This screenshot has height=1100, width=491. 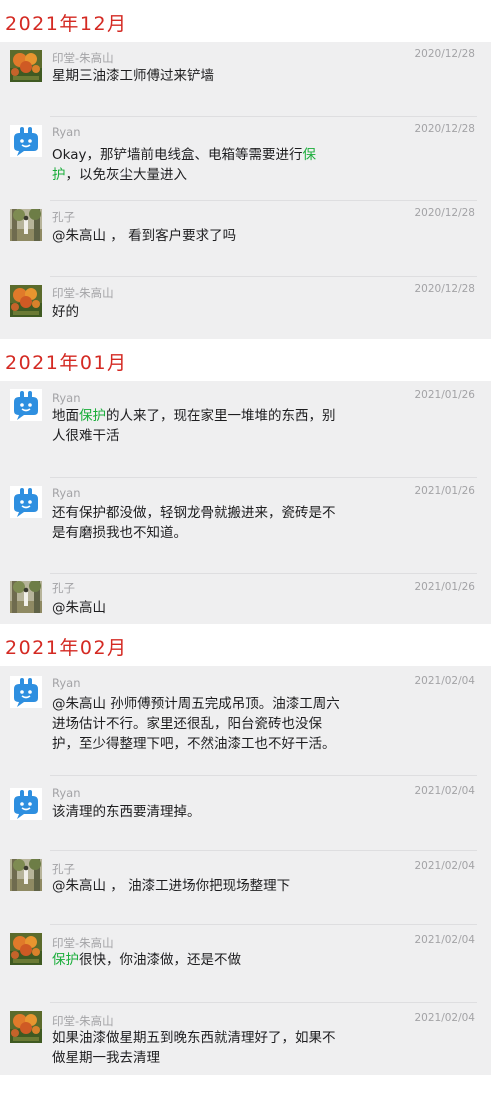 I want to click on message-text: 星期三油漆工师傅过来铲墙, so click(x=202, y=76).